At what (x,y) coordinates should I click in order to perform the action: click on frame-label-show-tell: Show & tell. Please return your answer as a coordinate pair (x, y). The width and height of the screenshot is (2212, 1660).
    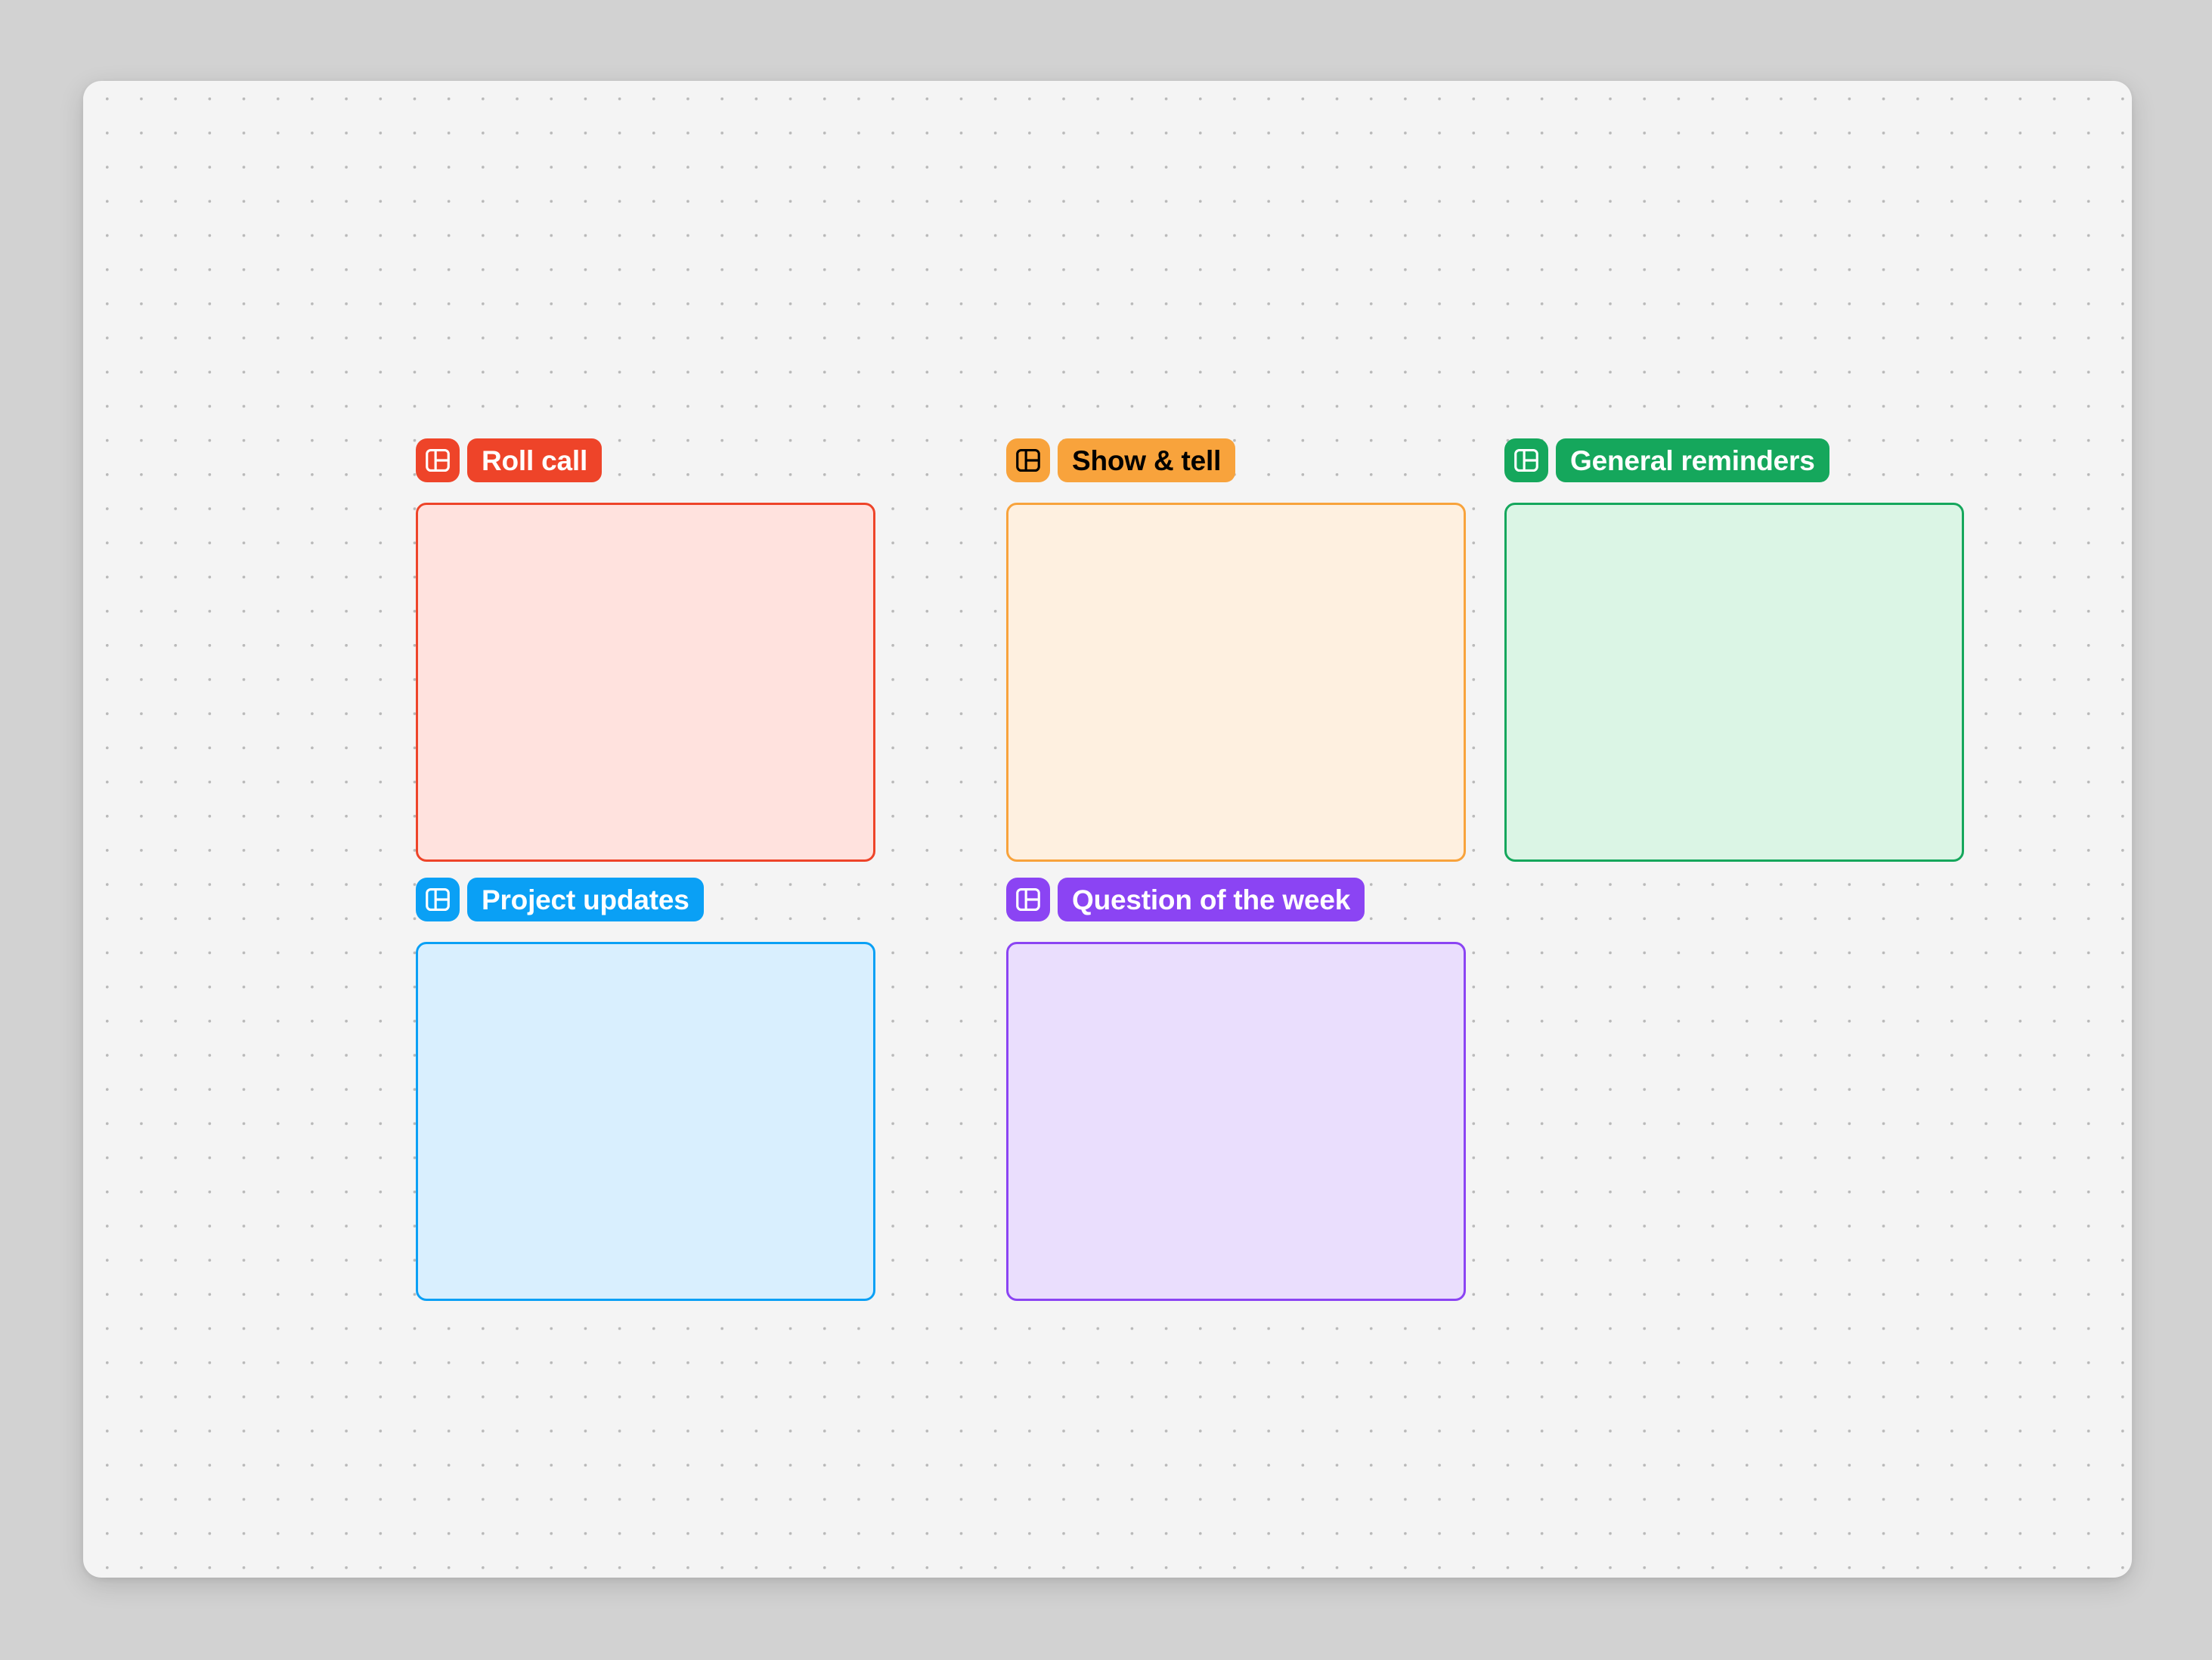
    Looking at the image, I should click on (1121, 460).